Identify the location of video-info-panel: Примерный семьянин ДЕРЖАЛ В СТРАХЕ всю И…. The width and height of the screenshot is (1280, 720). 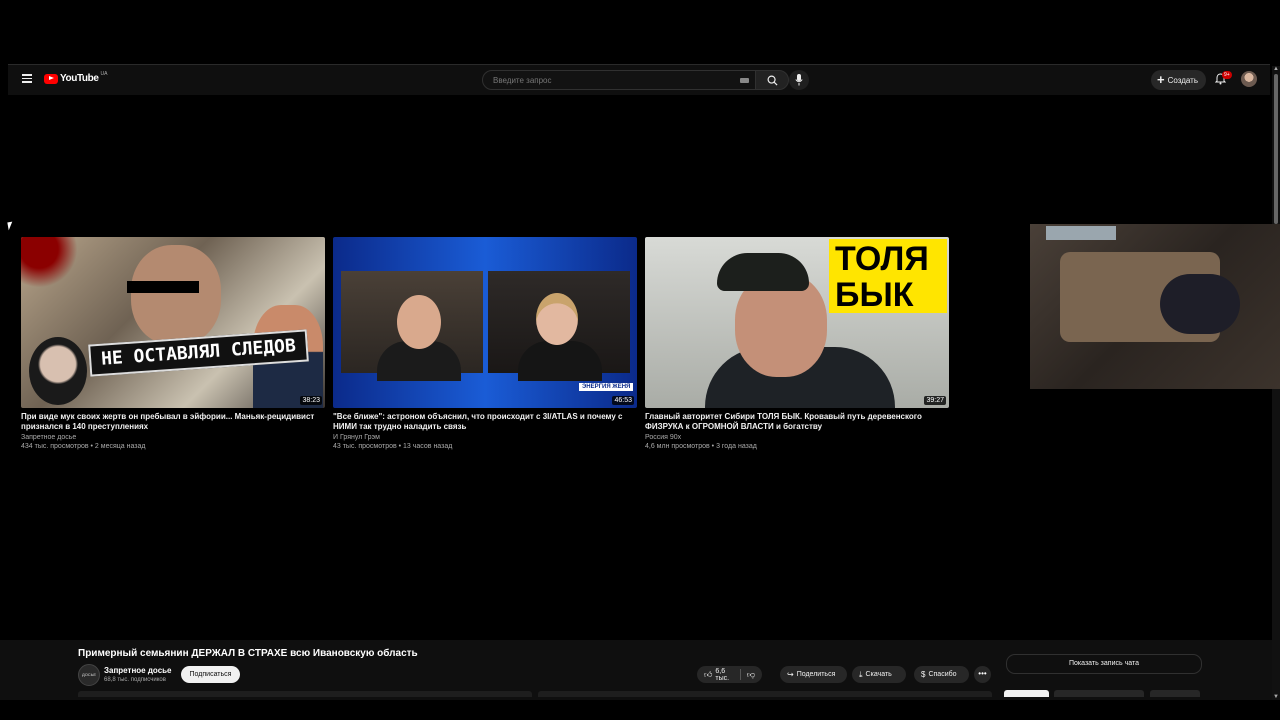
(636, 670).